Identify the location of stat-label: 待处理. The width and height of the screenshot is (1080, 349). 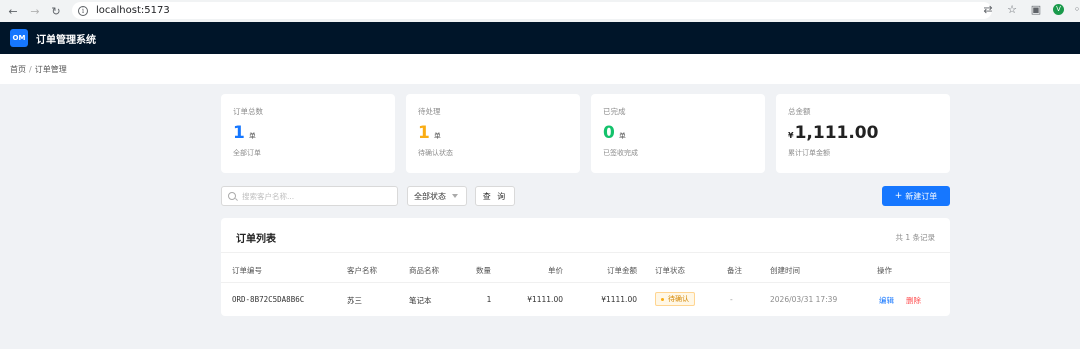
(429, 111).